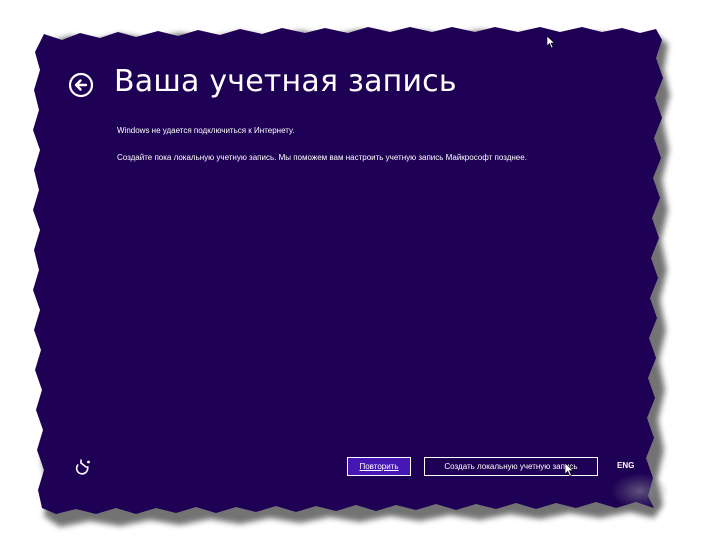  I want to click on blur-smudge, so click(640, 491).